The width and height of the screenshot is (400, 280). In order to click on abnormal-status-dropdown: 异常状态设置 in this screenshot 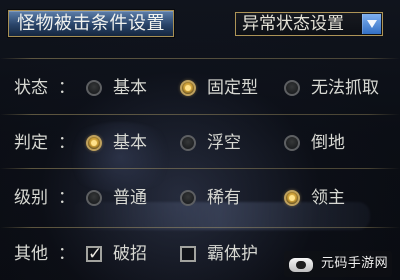, I will do `click(309, 24)`.